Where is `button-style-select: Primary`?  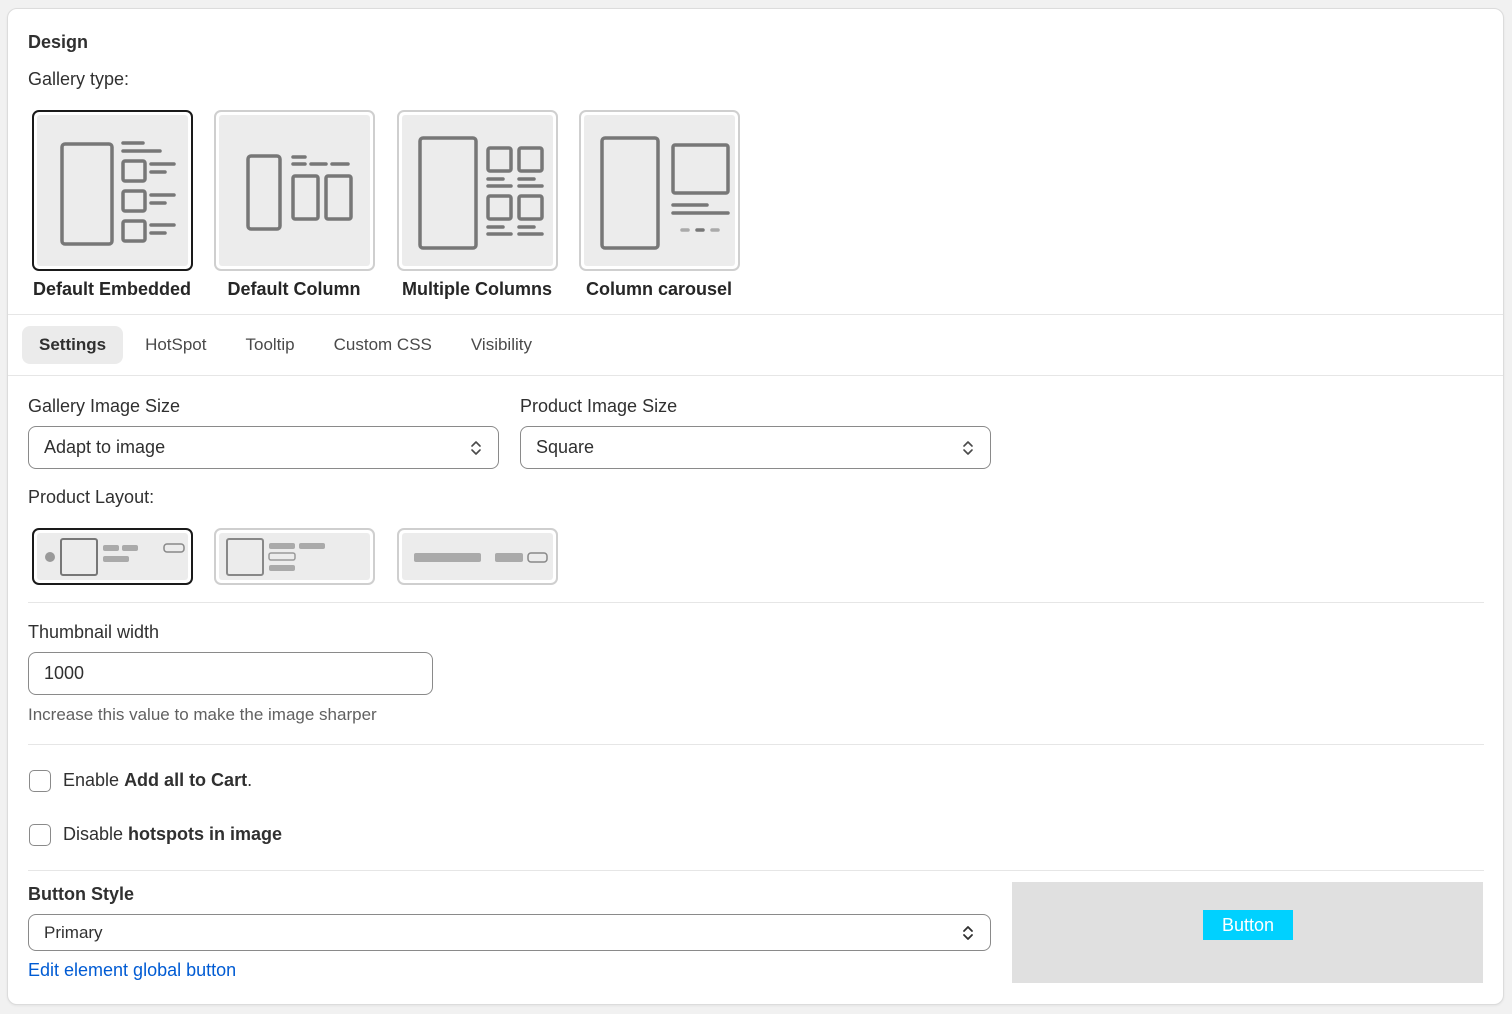
button-style-select: Primary is located at coordinates (509, 932).